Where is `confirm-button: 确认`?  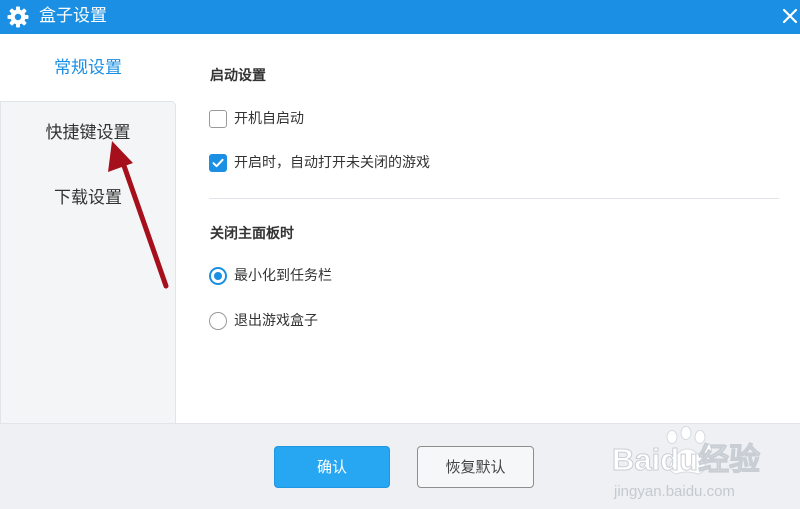
confirm-button: 确认 is located at coordinates (332, 467).